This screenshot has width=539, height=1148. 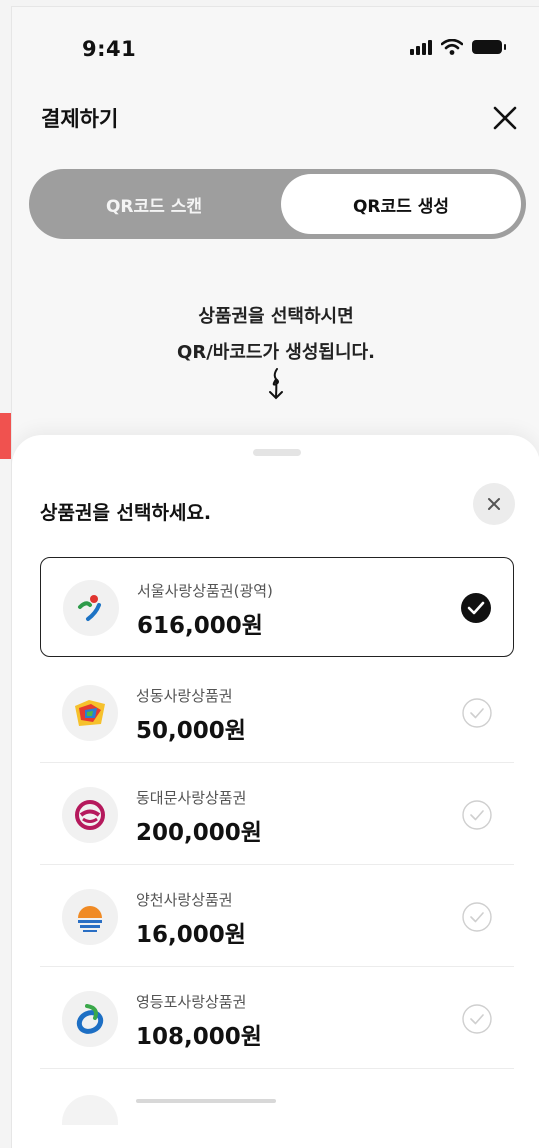 I want to click on sheet-title: 상품권을 선택하세요., so click(x=126, y=513).